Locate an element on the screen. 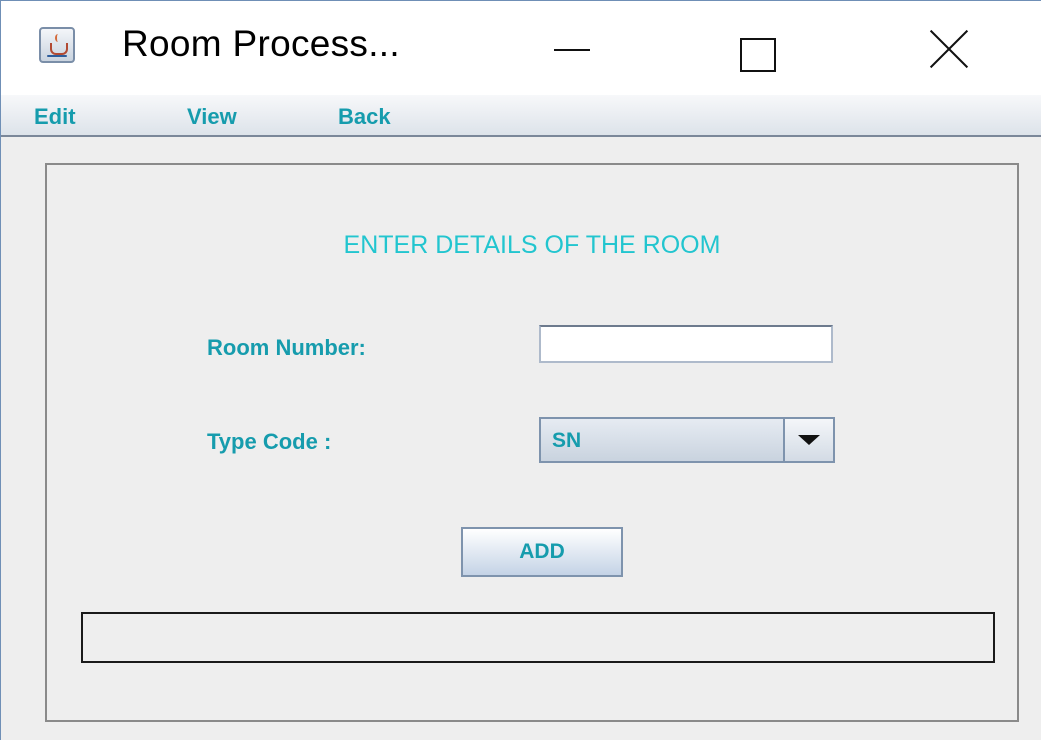 Image resolution: width=1041 pixels, height=740 pixels. minimize-icon is located at coordinates (572, 50).